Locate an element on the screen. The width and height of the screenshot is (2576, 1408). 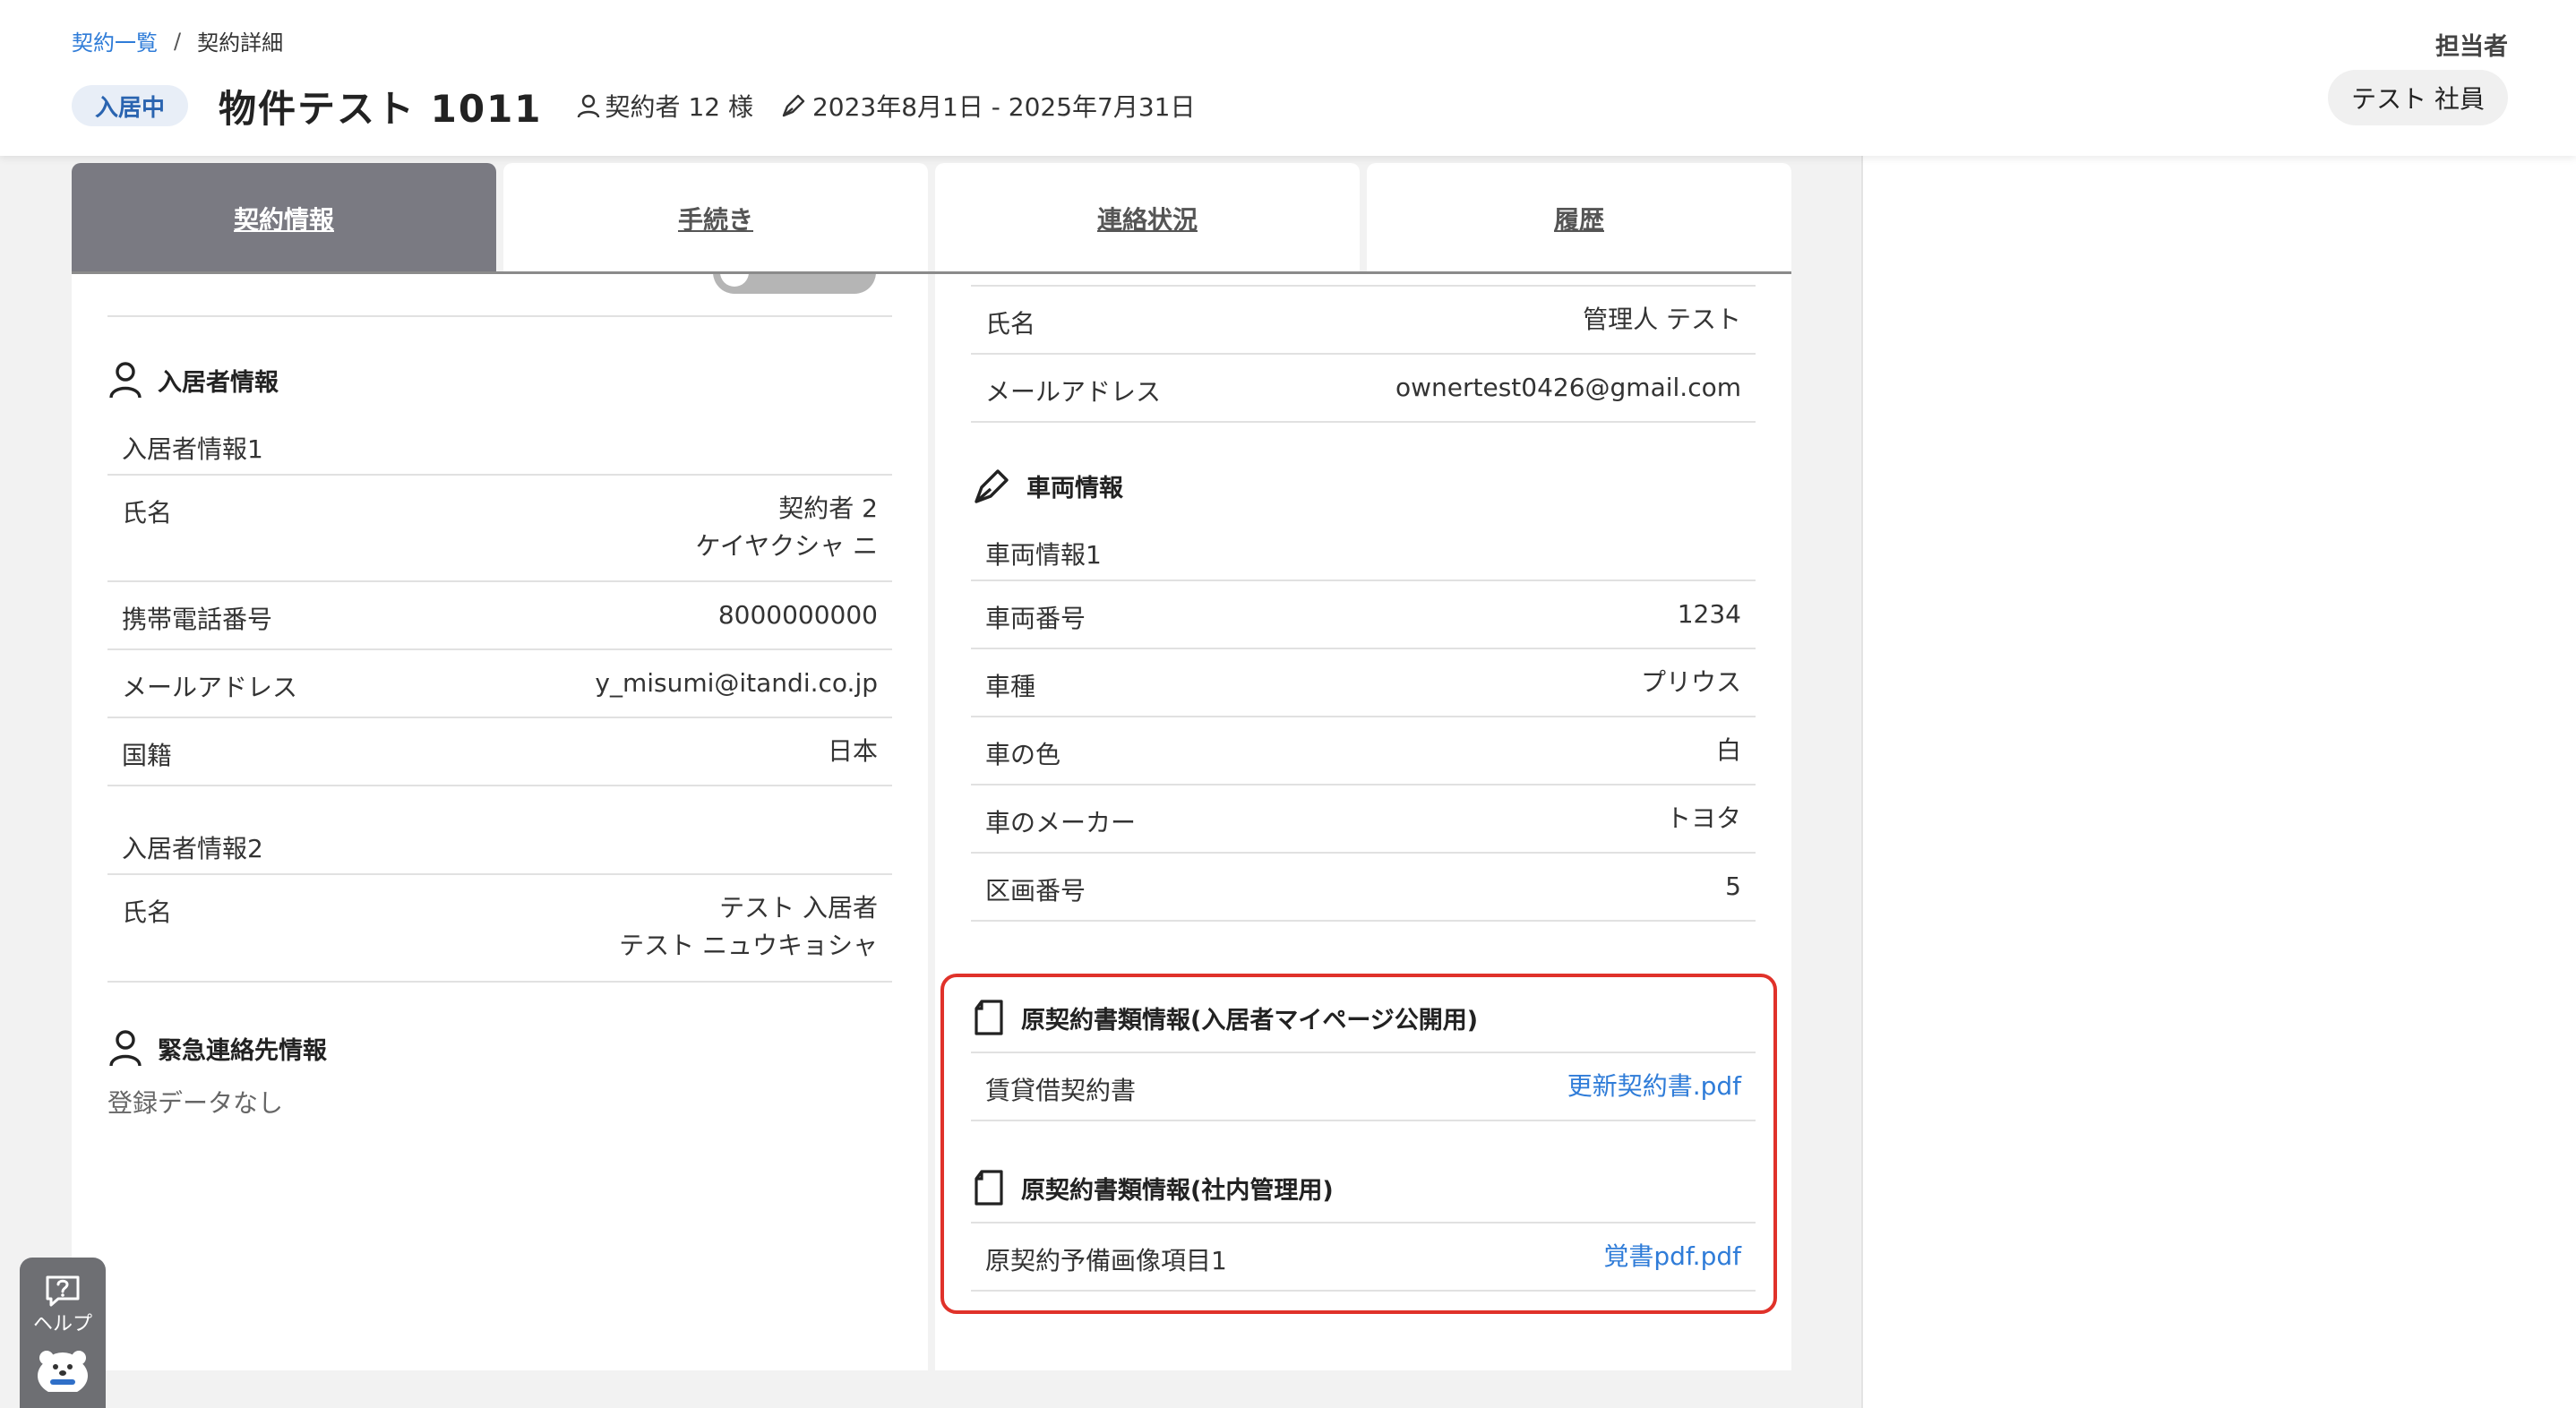
row-value: トヨタ is located at coordinates (1703, 818).